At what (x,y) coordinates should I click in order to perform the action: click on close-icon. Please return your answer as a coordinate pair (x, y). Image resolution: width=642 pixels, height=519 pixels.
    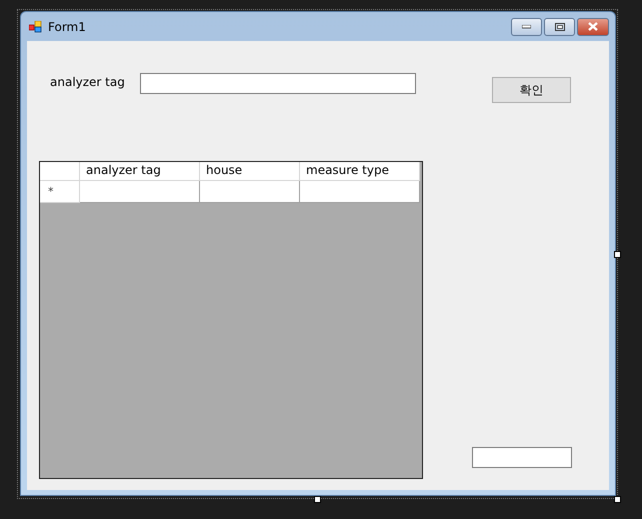
    Looking at the image, I should click on (593, 26).